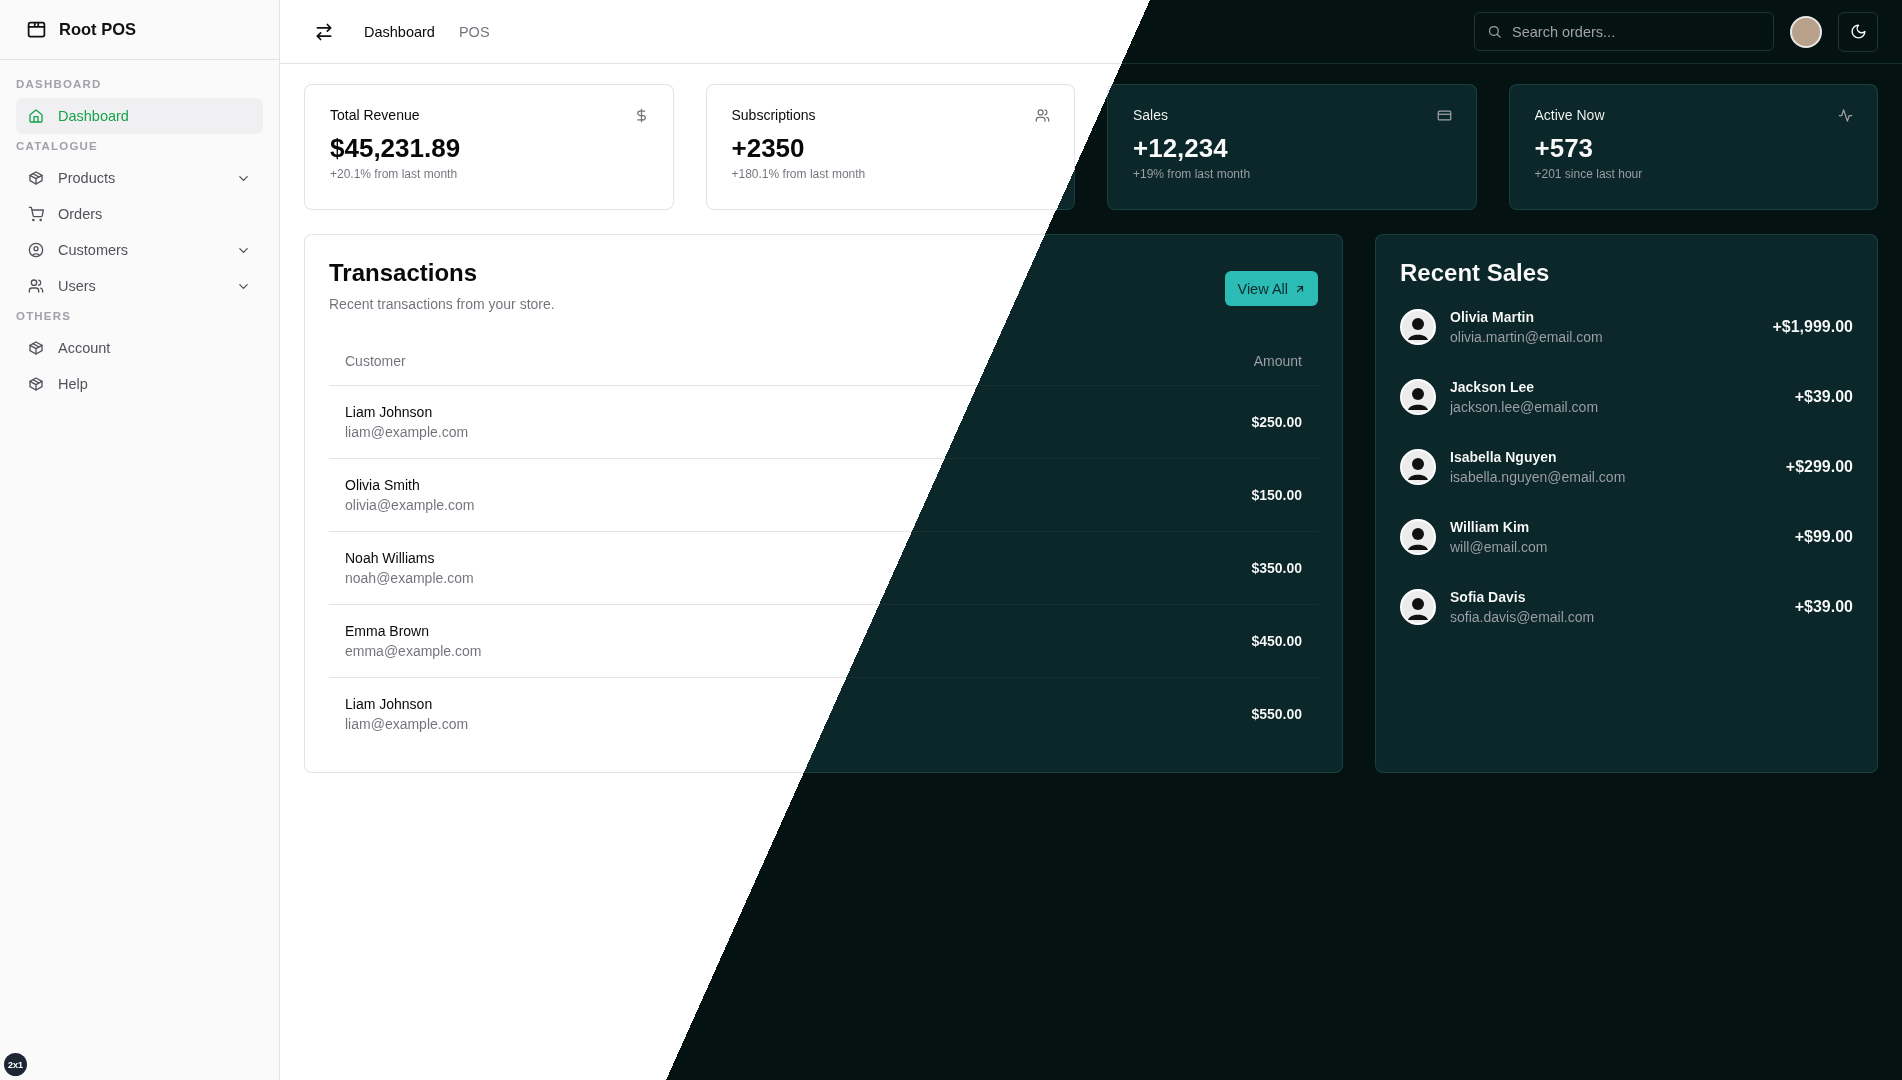 The width and height of the screenshot is (1902, 1080). What do you see at coordinates (1271, 288) in the screenshot?
I see `view-all-button: View All` at bounding box center [1271, 288].